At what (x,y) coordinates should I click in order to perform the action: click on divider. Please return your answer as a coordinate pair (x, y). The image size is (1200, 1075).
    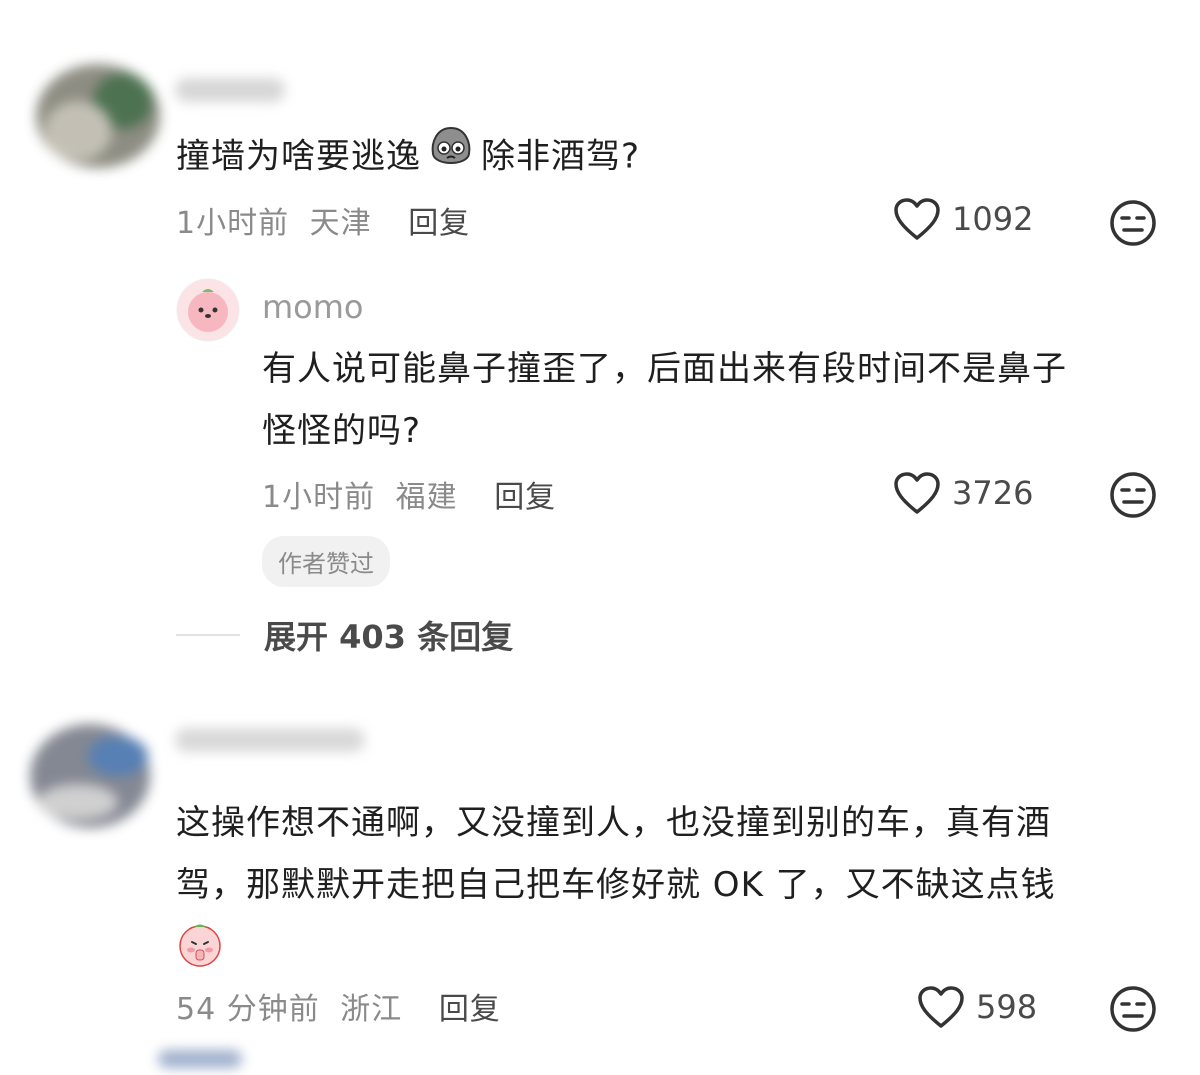
    Looking at the image, I should click on (208, 635).